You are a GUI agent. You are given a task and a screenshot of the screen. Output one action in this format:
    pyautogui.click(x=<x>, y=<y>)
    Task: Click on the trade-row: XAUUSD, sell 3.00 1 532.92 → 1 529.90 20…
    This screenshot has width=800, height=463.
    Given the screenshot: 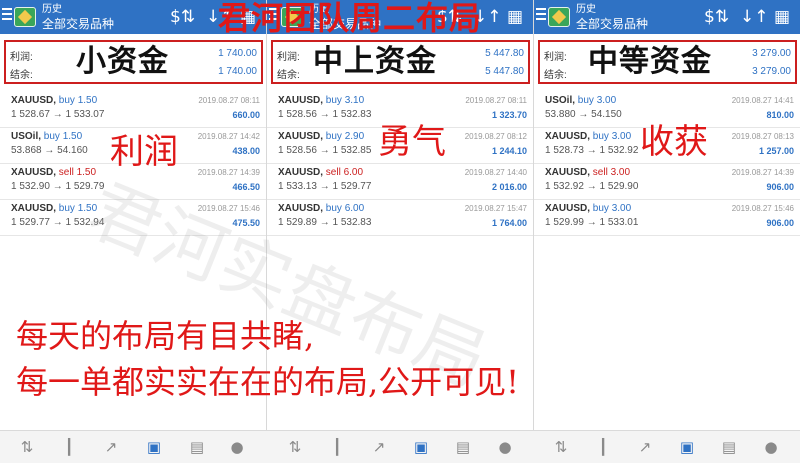 What is the action you would take?
    pyautogui.click(x=667, y=182)
    